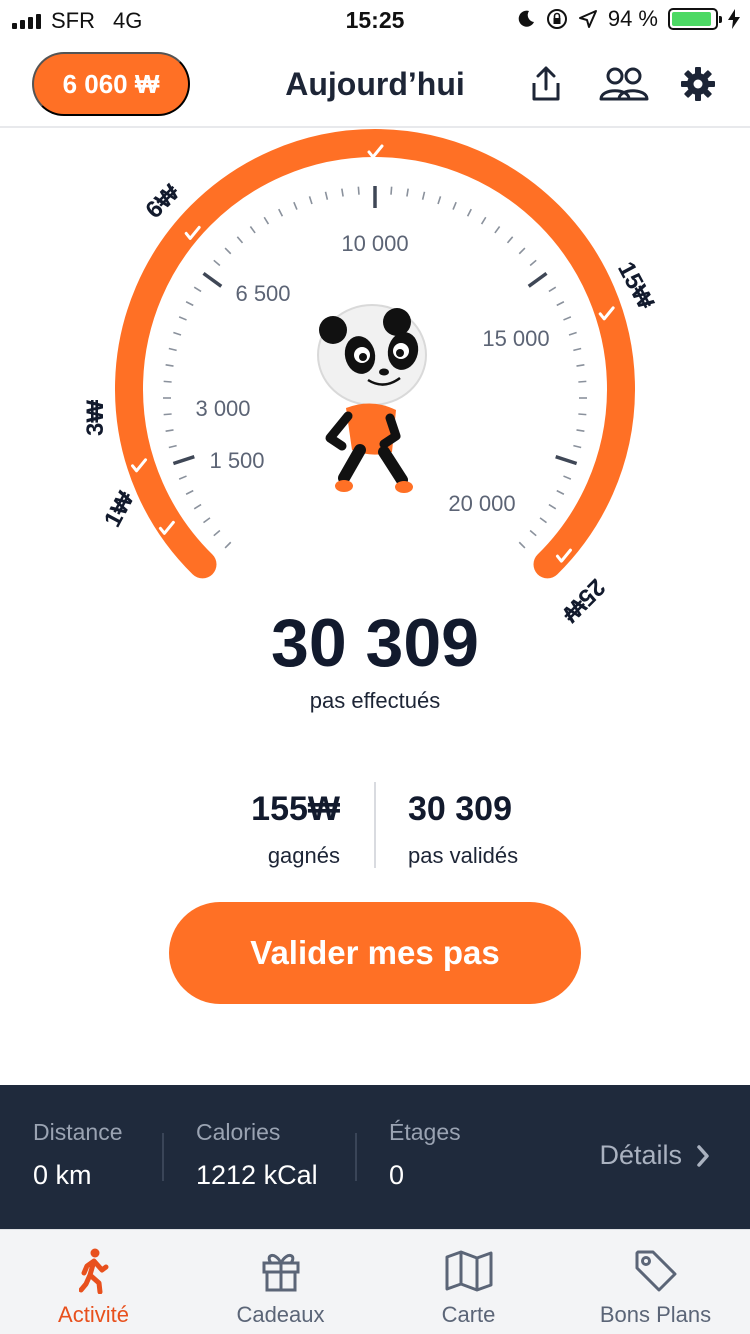  Describe the element at coordinates (703, 1155) in the screenshot. I see `chevron-right-icon` at that location.